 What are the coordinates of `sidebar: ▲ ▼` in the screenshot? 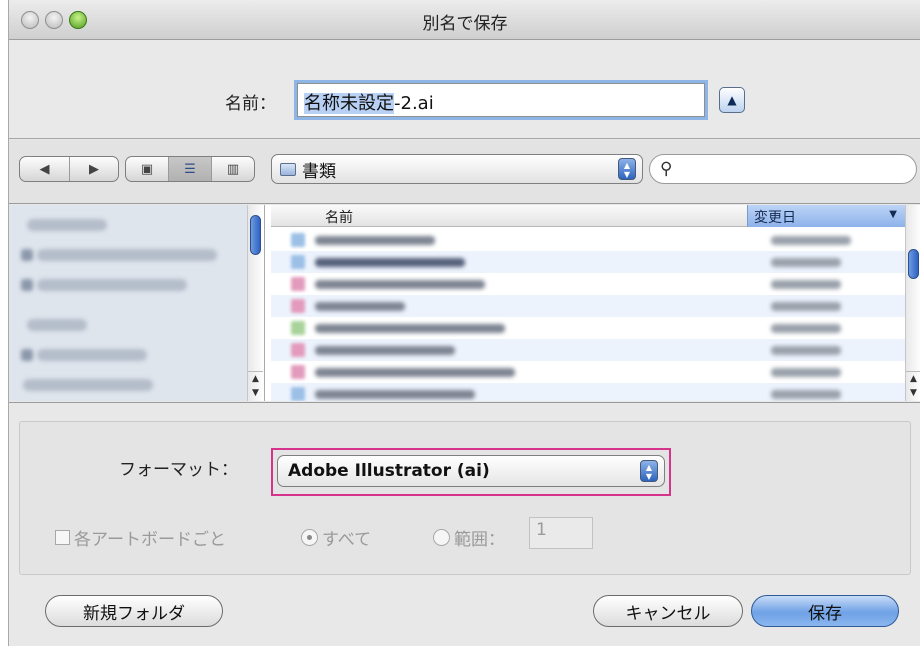 It's located at (137, 303).